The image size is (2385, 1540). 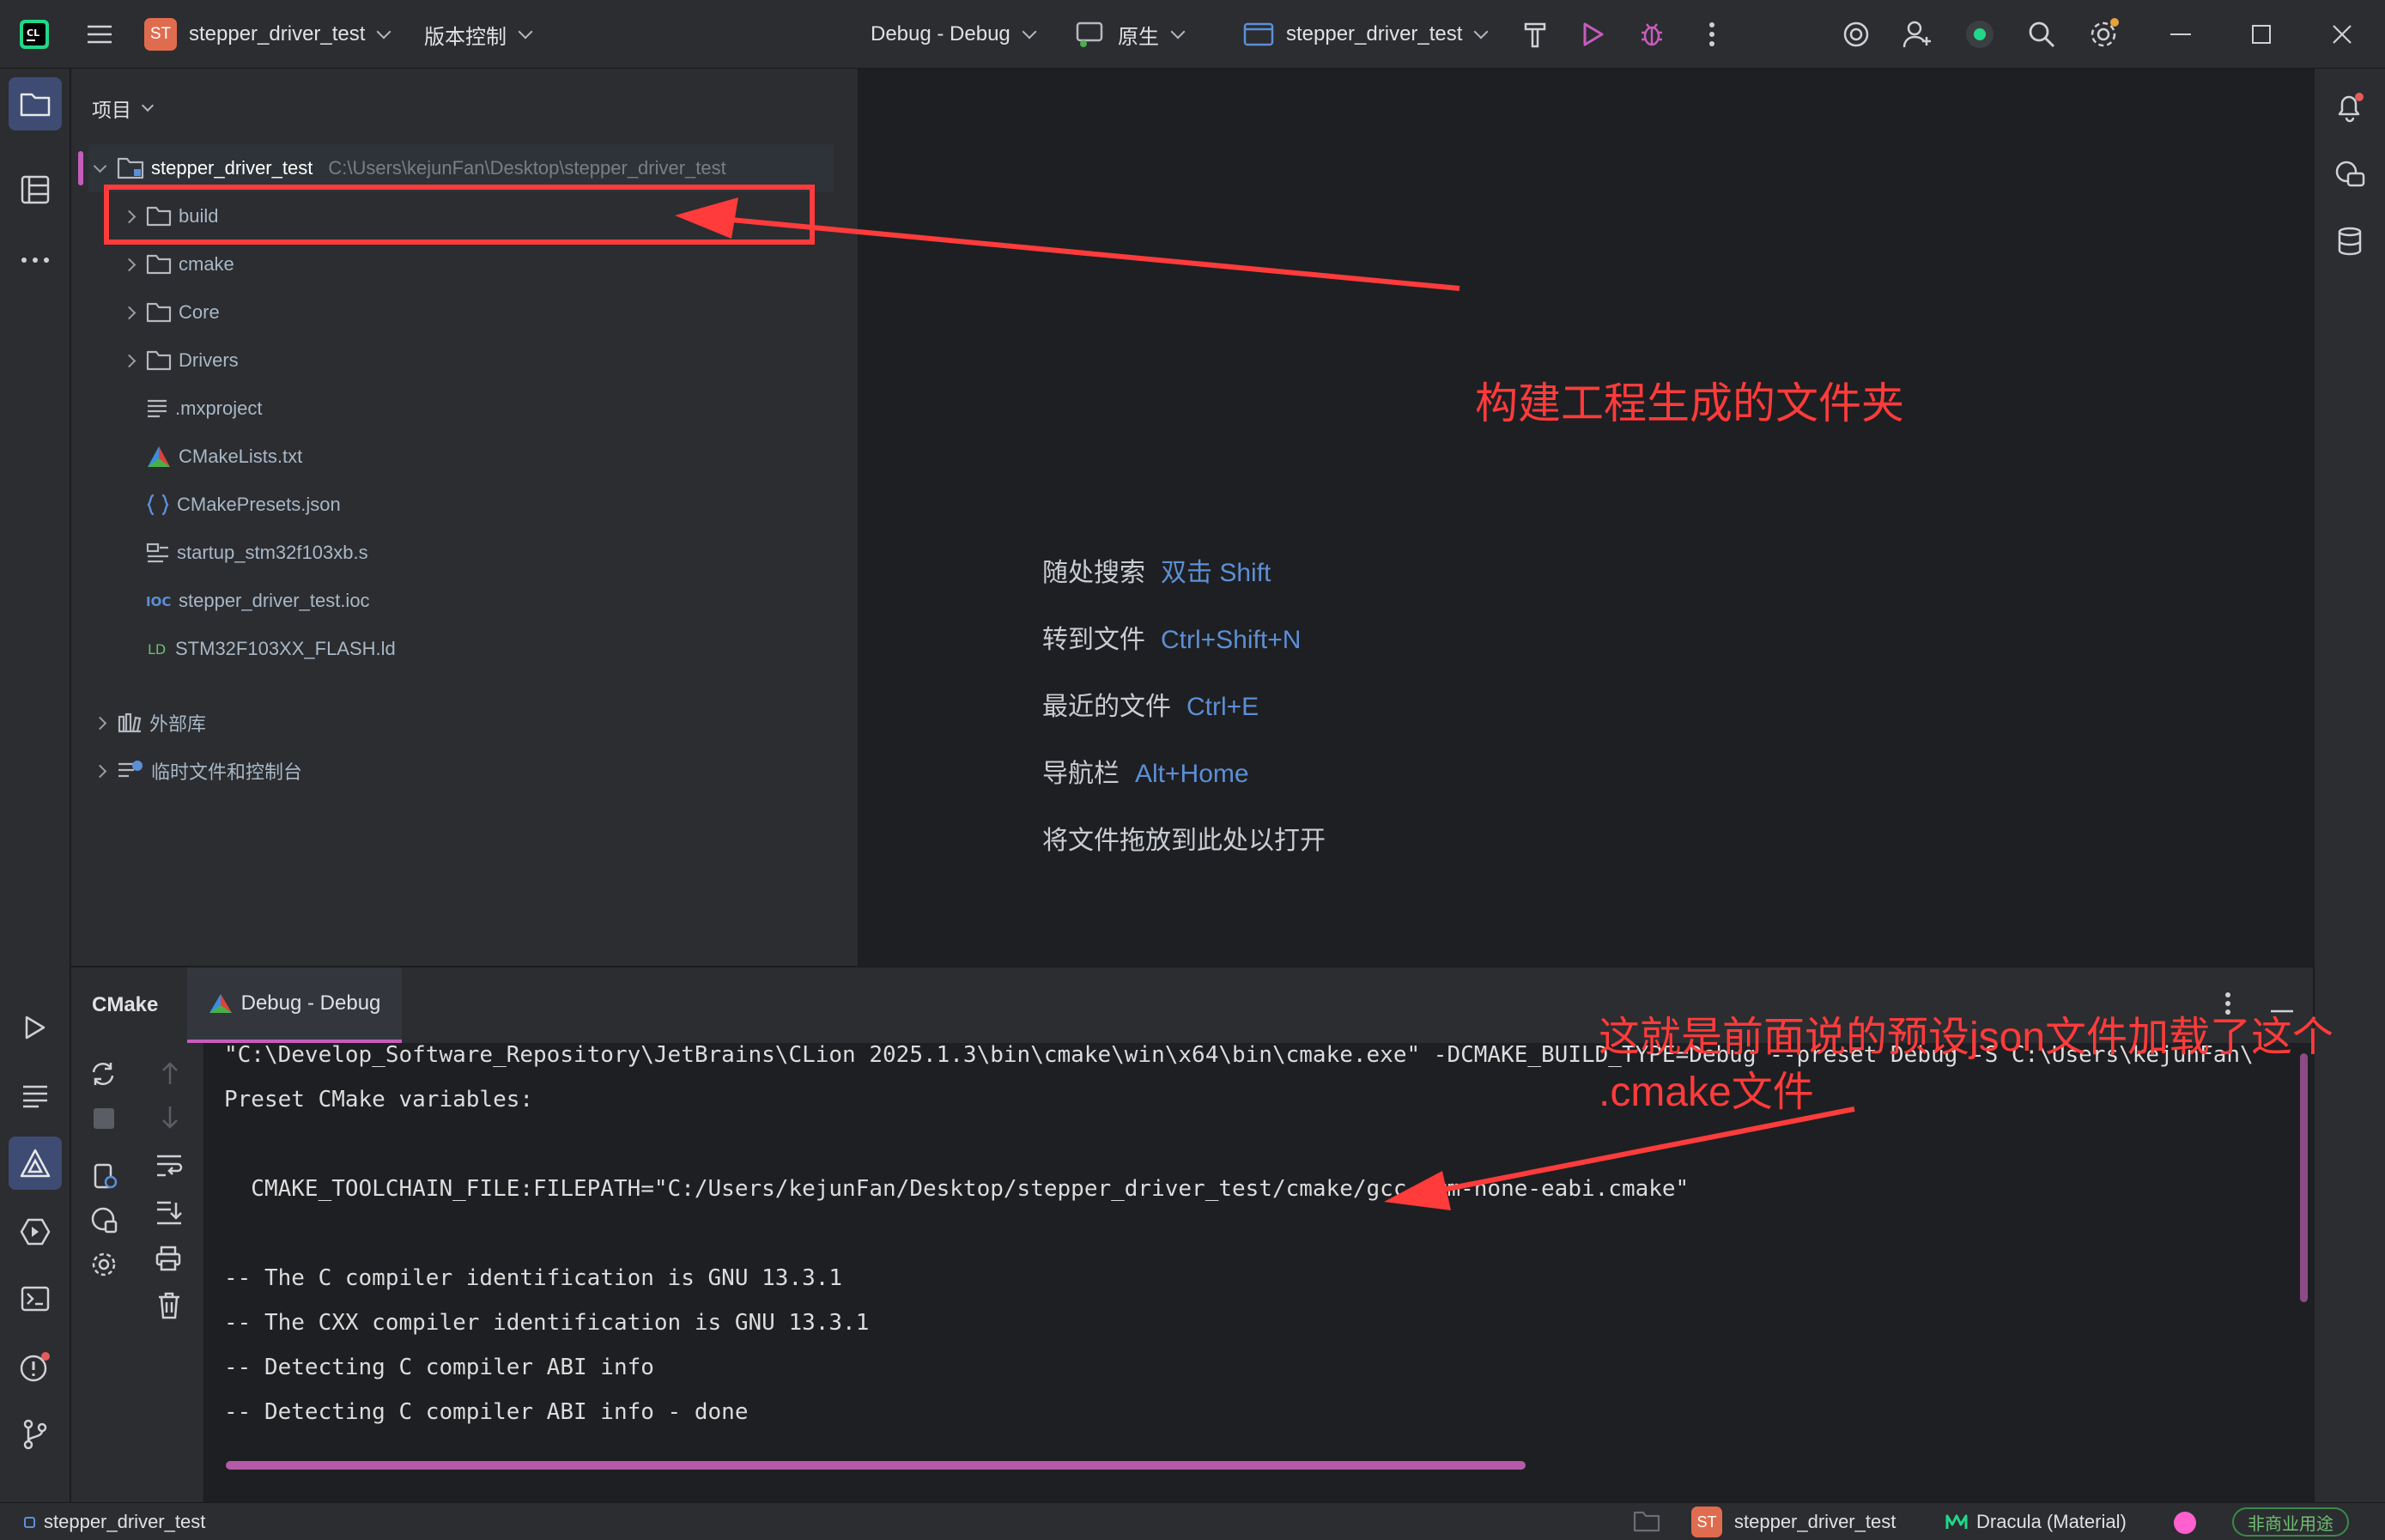 I want to click on hint-shortcut: Ctrl+Shift+N, so click(x=1231, y=640).